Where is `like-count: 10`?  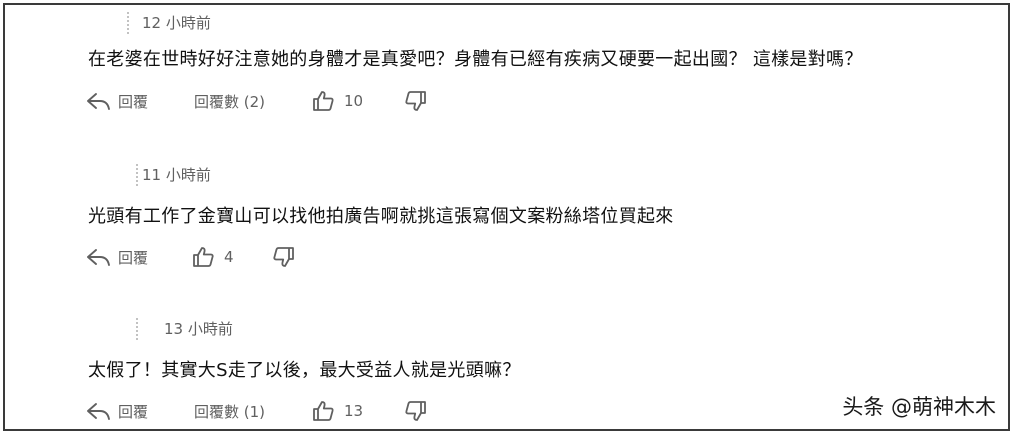 like-count: 10 is located at coordinates (354, 101).